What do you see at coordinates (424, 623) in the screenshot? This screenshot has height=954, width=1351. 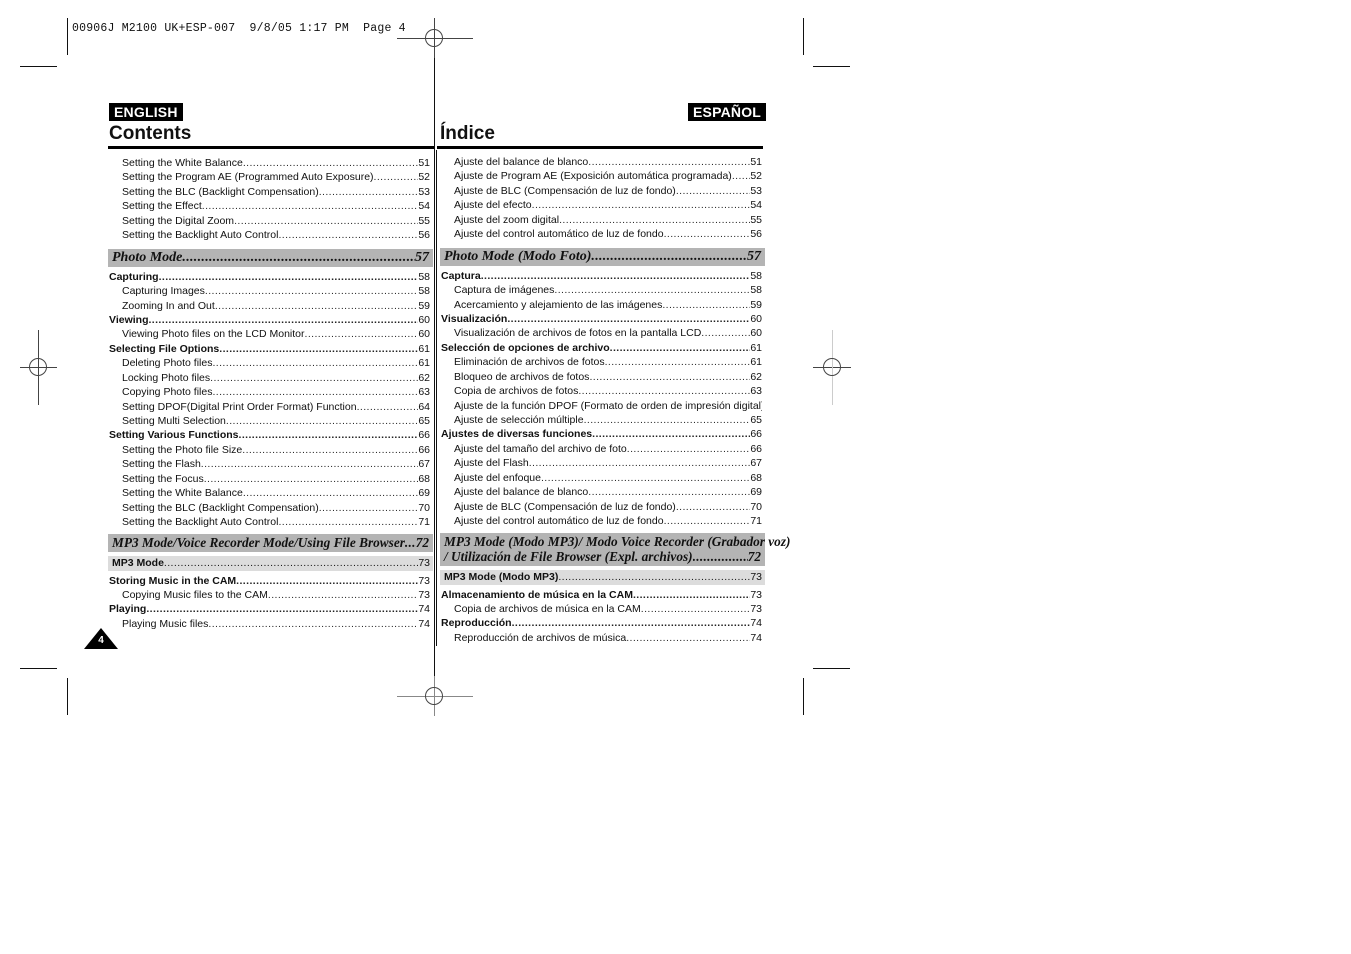 I see `toc-entry-page: 74` at bounding box center [424, 623].